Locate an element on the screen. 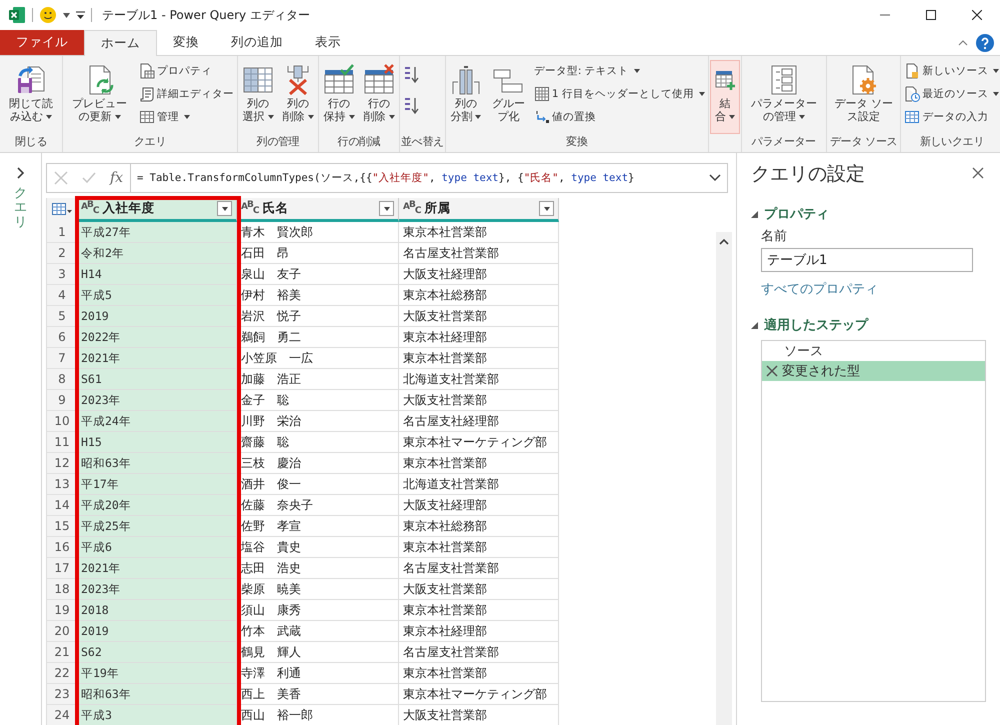 The height and width of the screenshot is (725, 1000). table-cell: 平成27年 is located at coordinates (157, 232).